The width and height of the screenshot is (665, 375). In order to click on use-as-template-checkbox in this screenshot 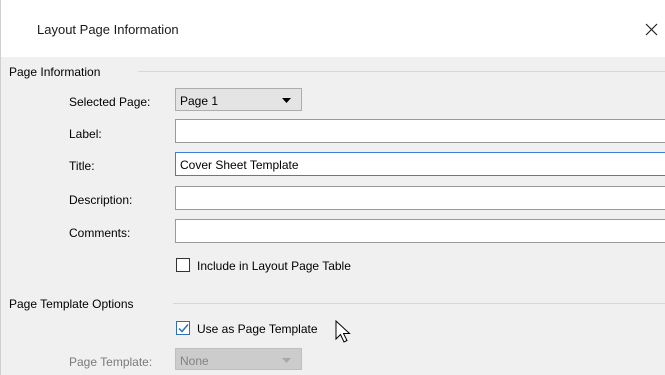, I will do `click(183, 328)`.